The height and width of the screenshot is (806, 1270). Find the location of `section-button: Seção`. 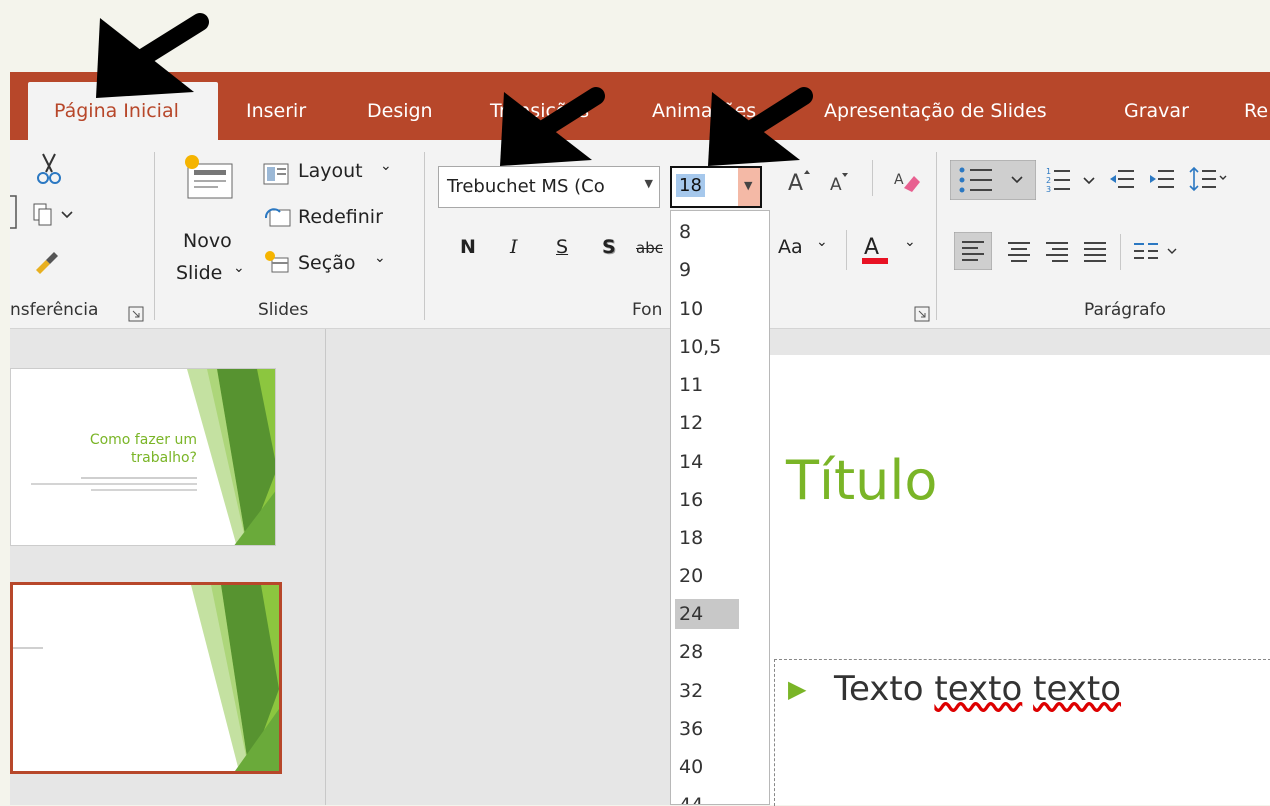

section-button: Seção is located at coordinates (326, 263).